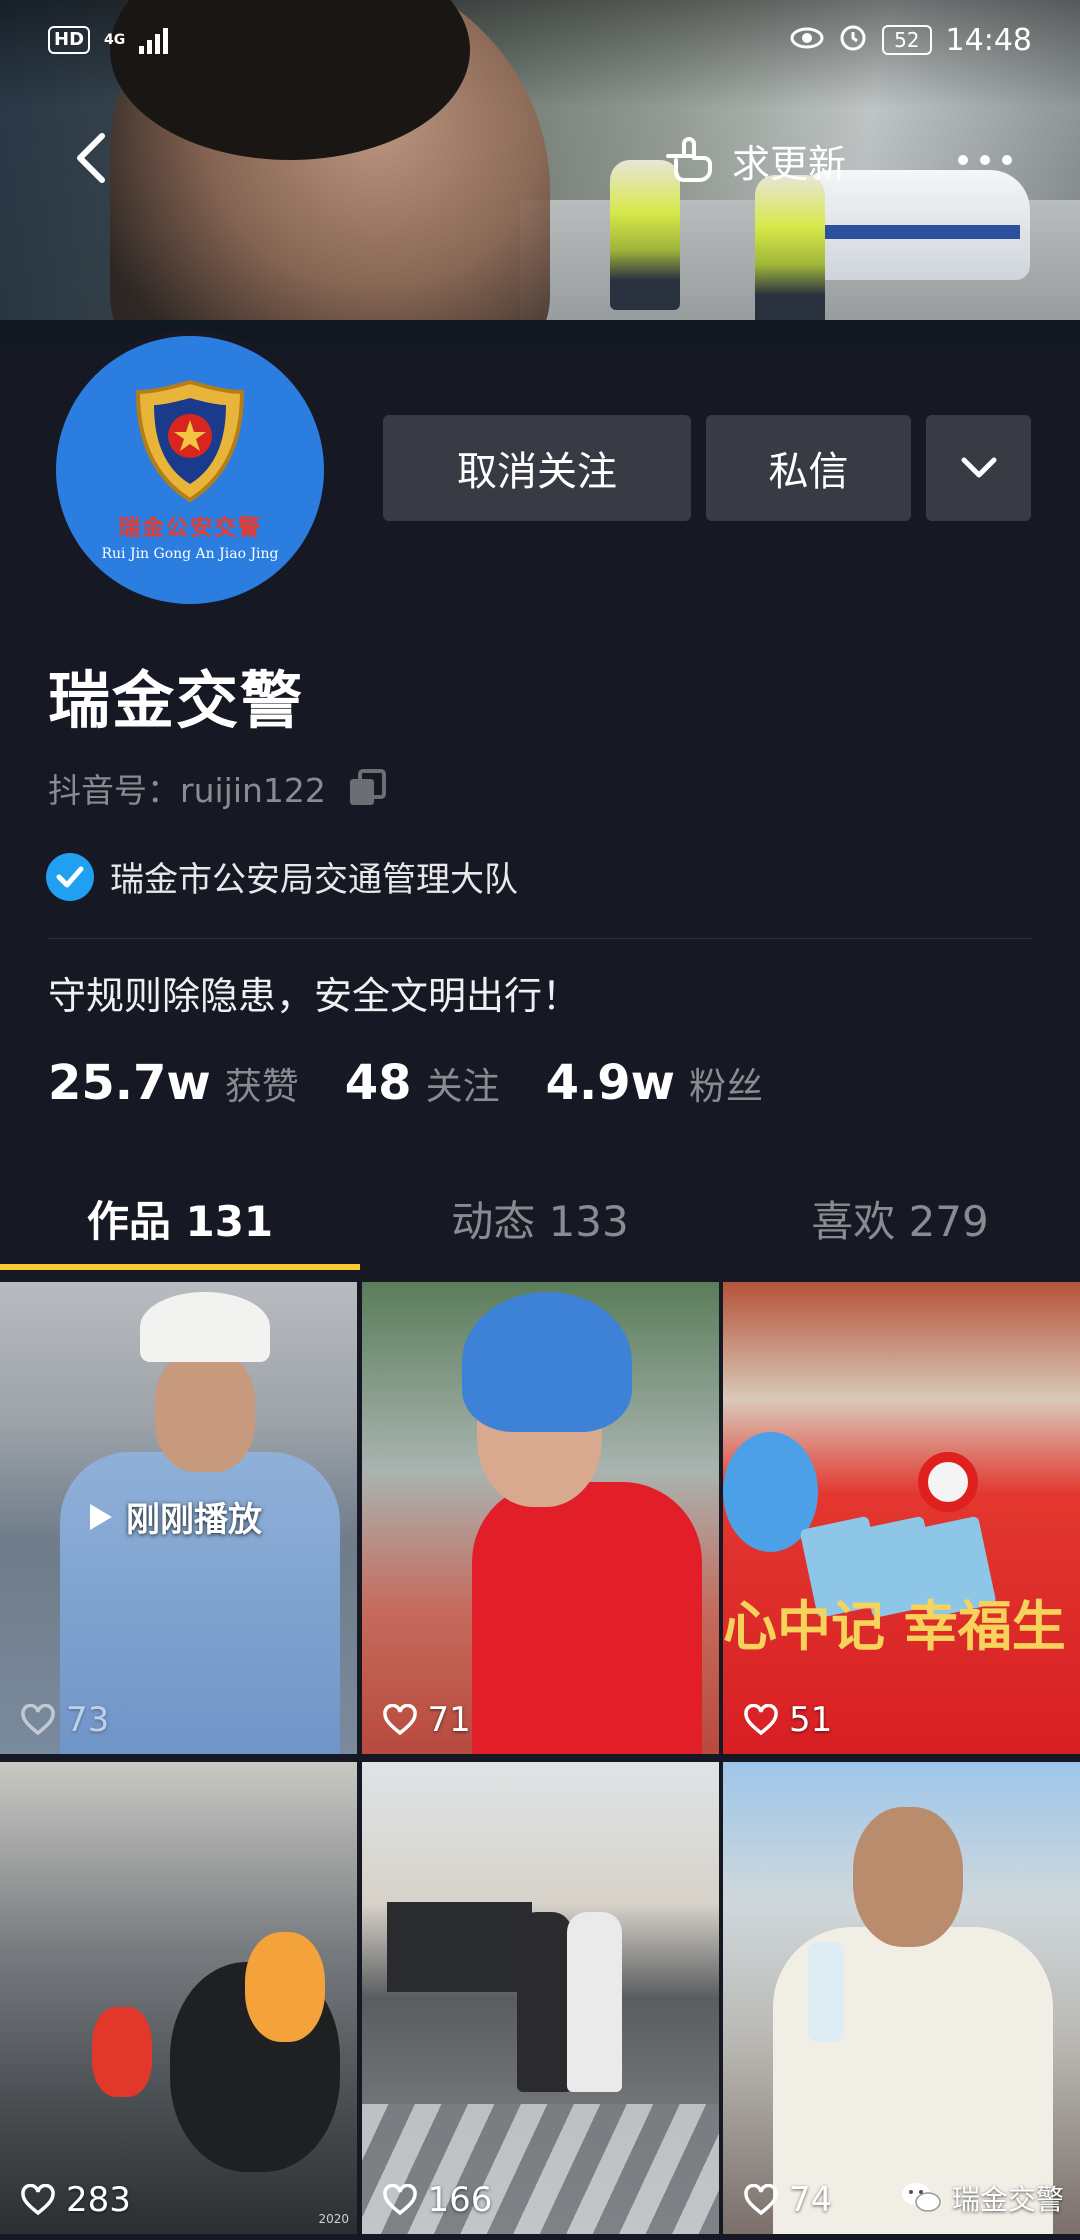  I want to click on like-count: 71, so click(426, 1720).